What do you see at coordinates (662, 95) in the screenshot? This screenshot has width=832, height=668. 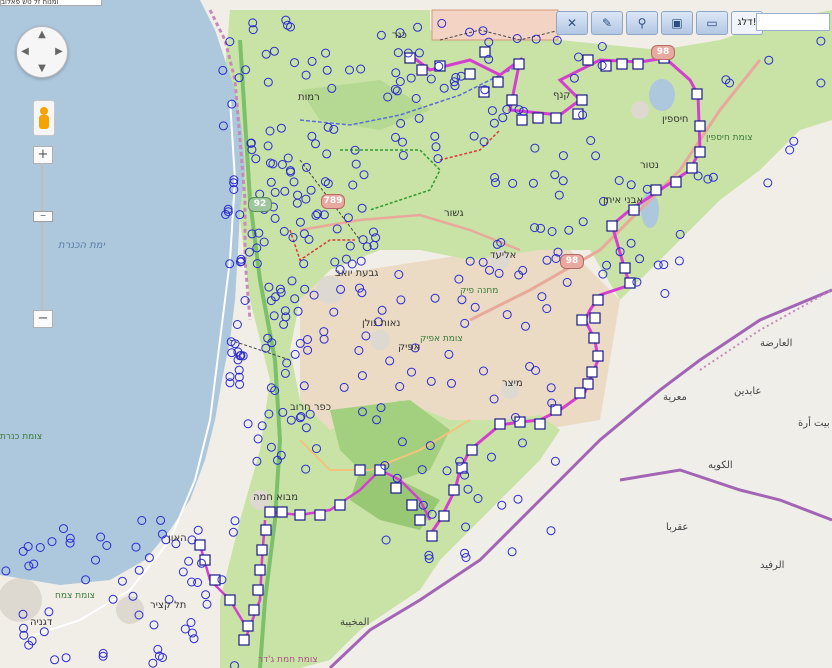 I see `reservoir` at bounding box center [662, 95].